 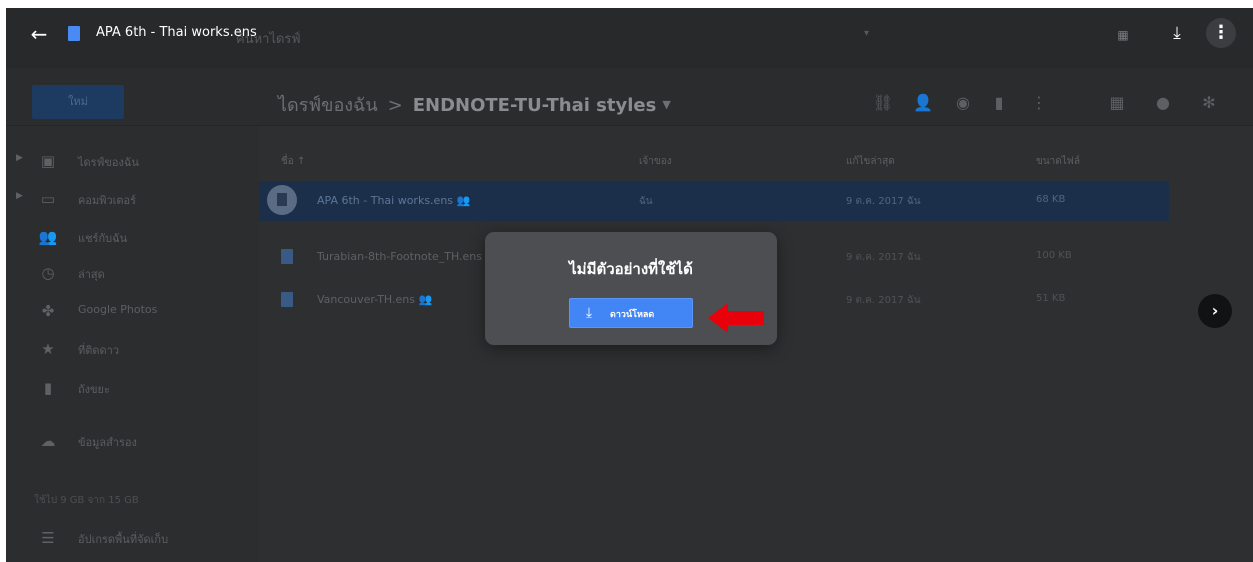 I want to click on sidebar-item-computers: ▶ ▭ คอมพิวเตอร์, so click(x=132, y=199).